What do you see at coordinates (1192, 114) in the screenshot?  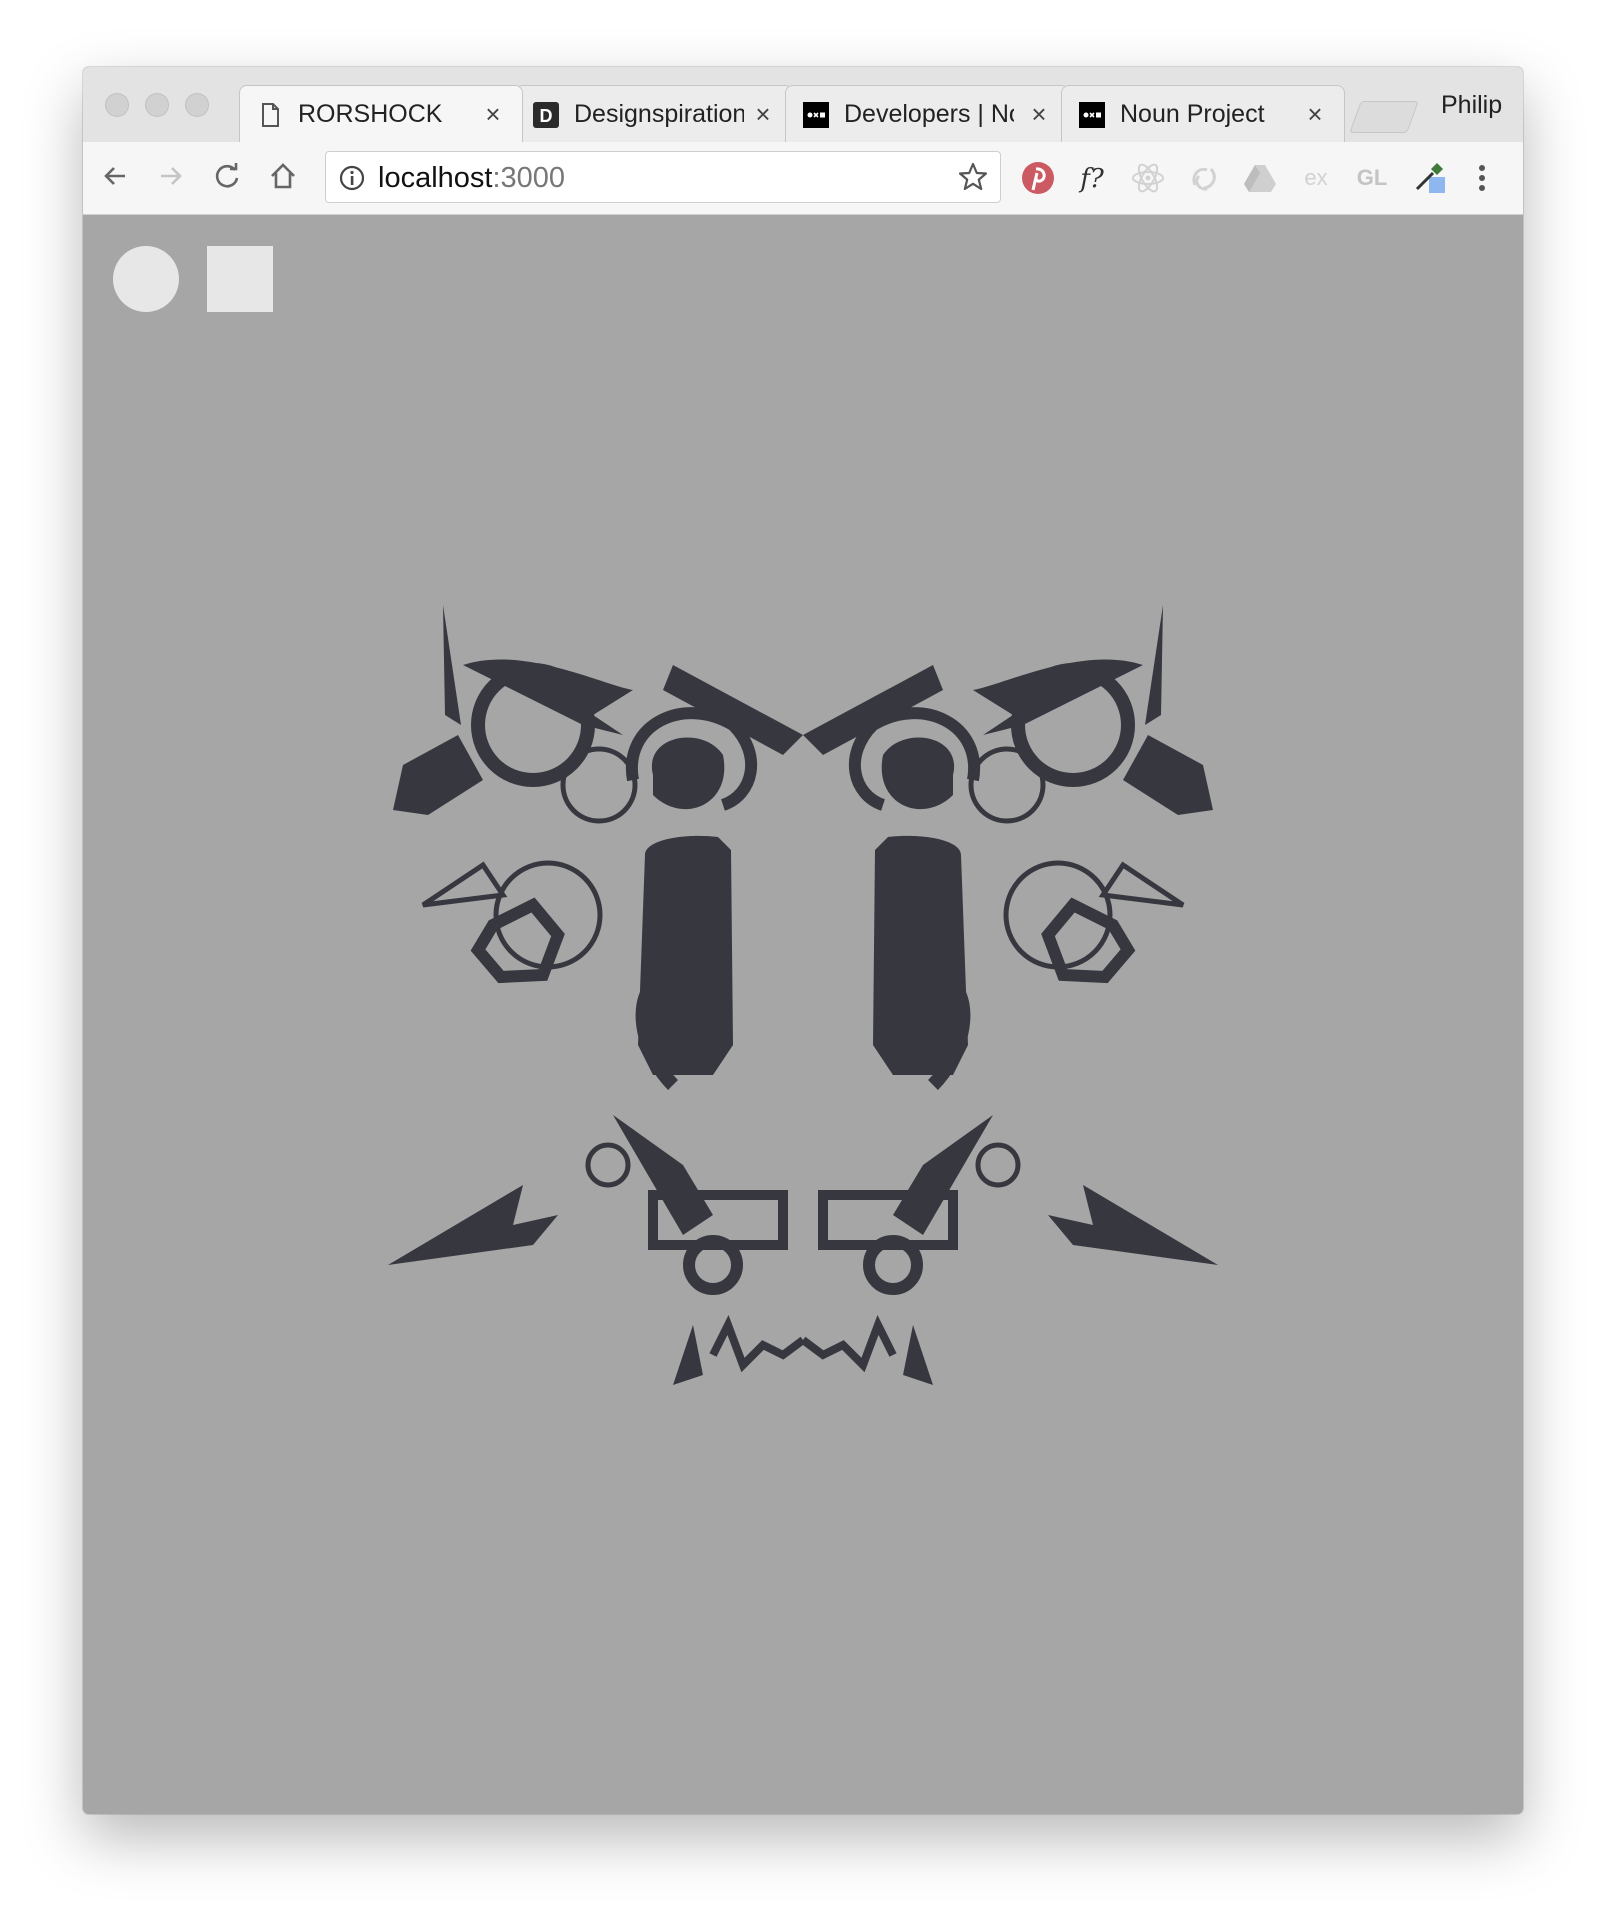 I see `tab-title: Noun Project` at bounding box center [1192, 114].